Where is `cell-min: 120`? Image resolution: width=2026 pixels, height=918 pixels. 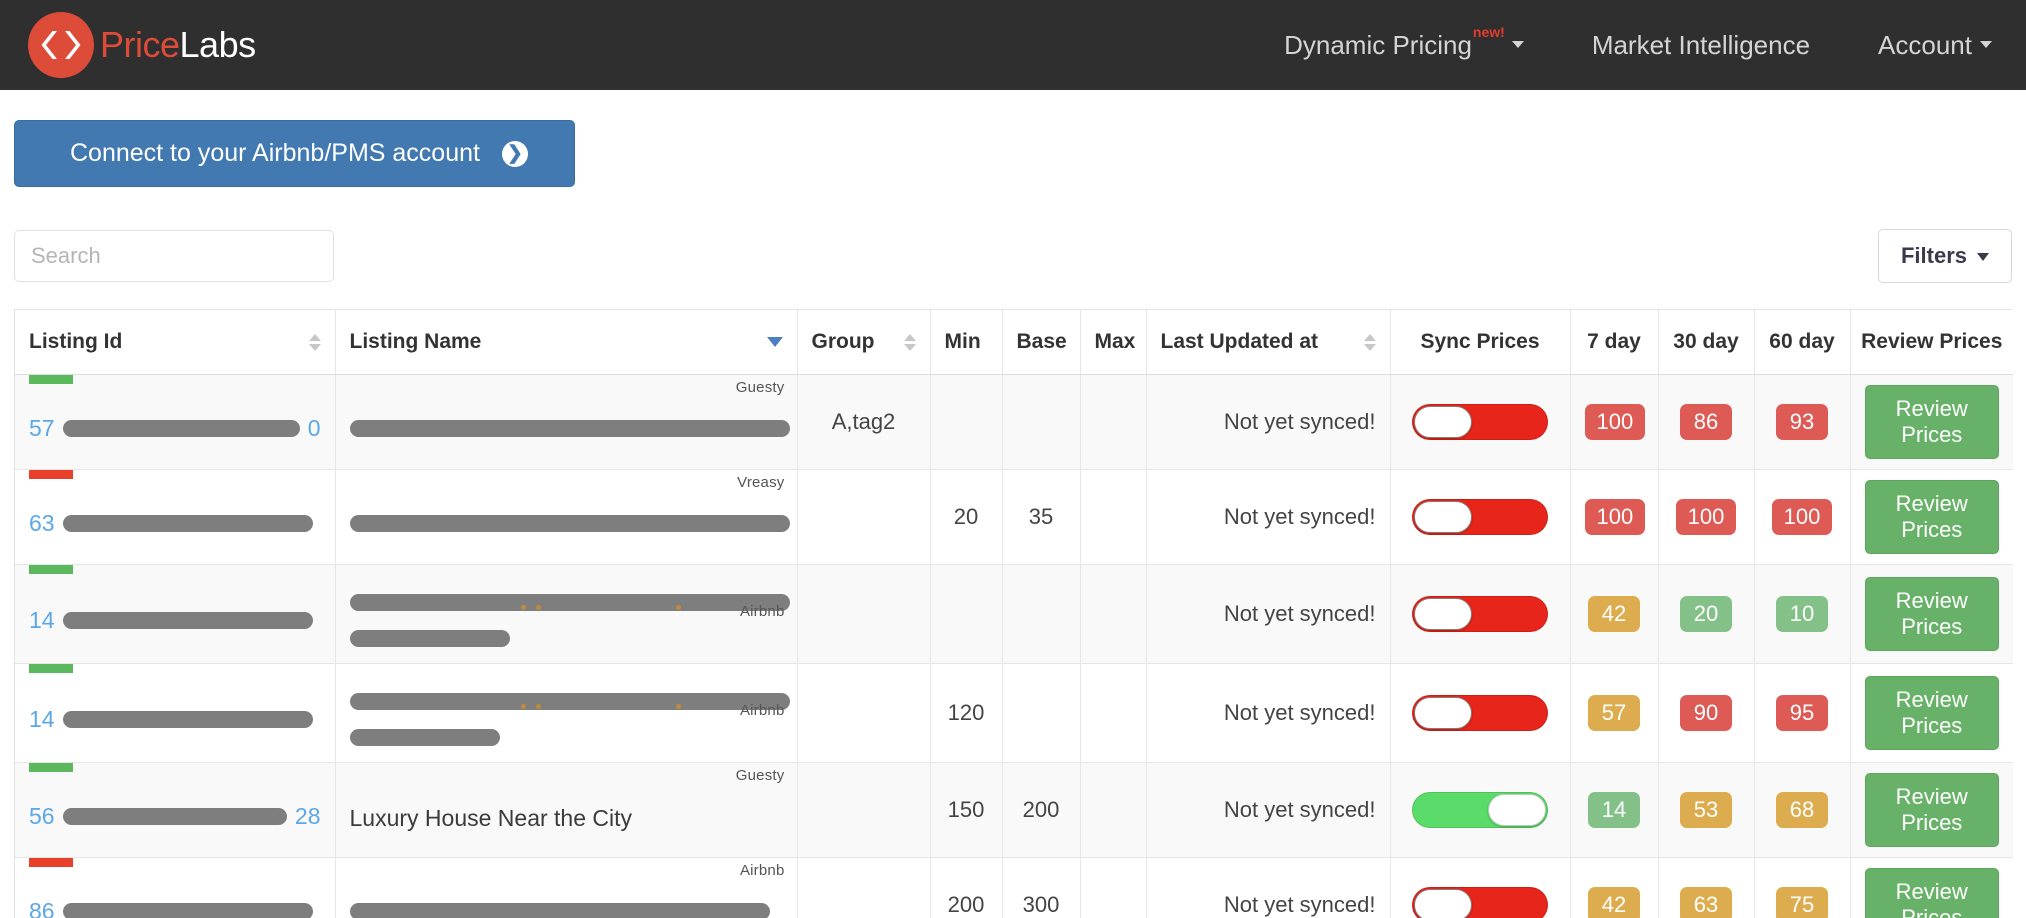 cell-min: 120 is located at coordinates (966, 713).